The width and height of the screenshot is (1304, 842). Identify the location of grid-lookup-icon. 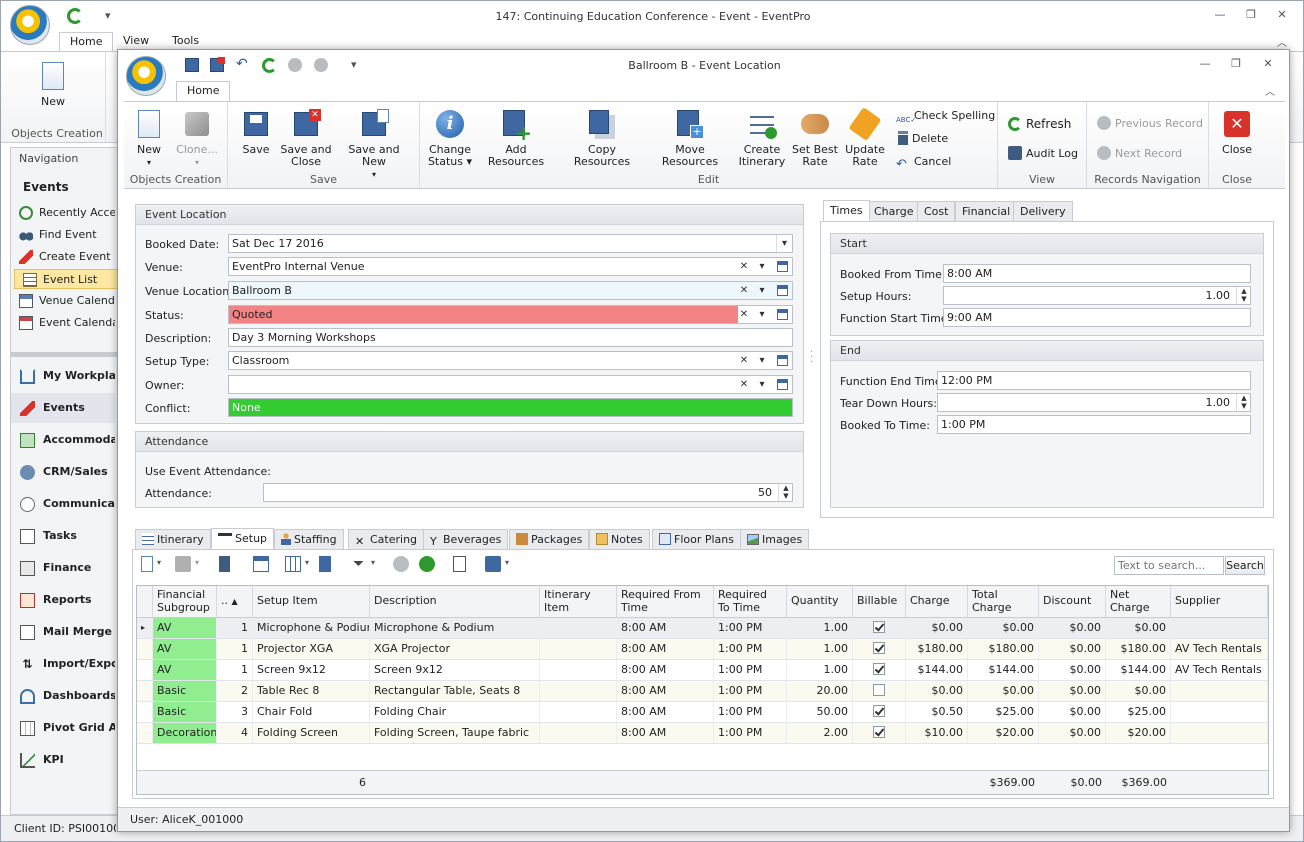
(261, 564).